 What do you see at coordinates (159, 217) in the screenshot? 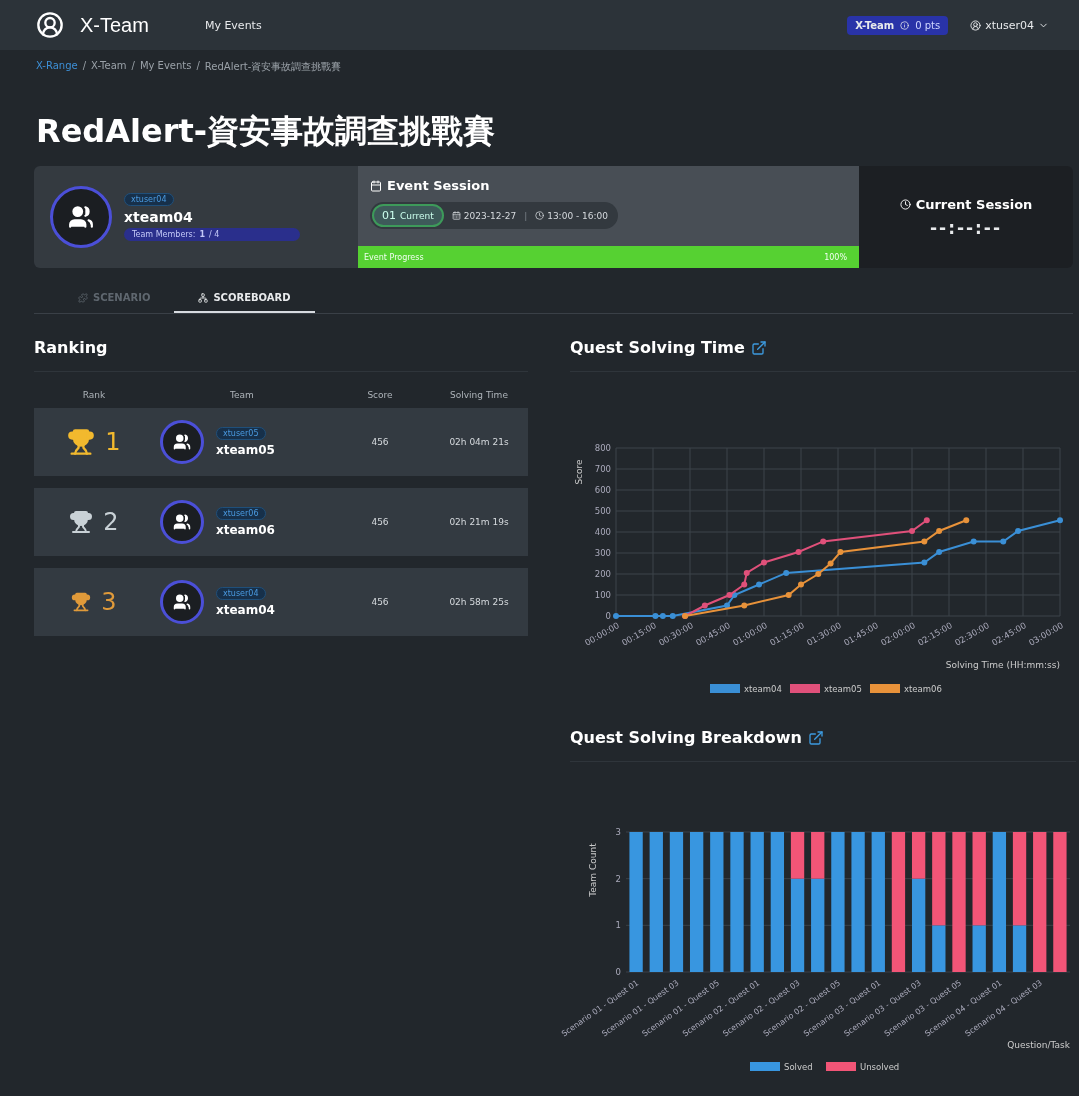
I see `team-name: xteam04` at bounding box center [159, 217].